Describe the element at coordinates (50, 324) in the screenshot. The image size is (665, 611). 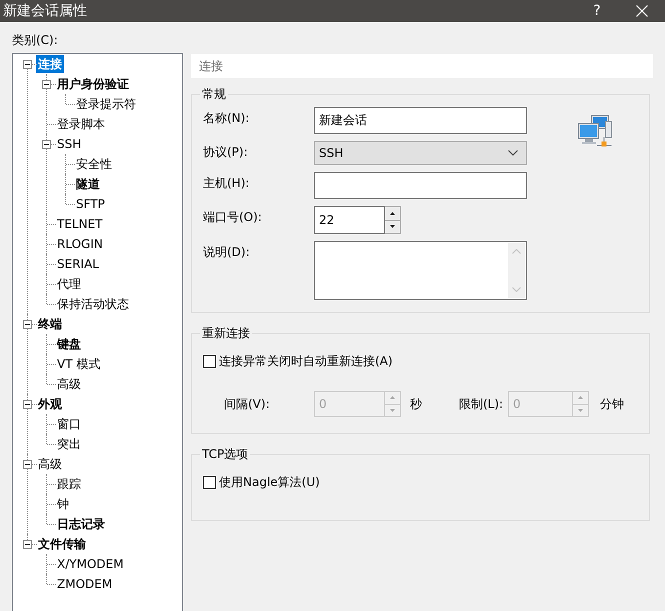
I see `tree-item: 终端` at that location.